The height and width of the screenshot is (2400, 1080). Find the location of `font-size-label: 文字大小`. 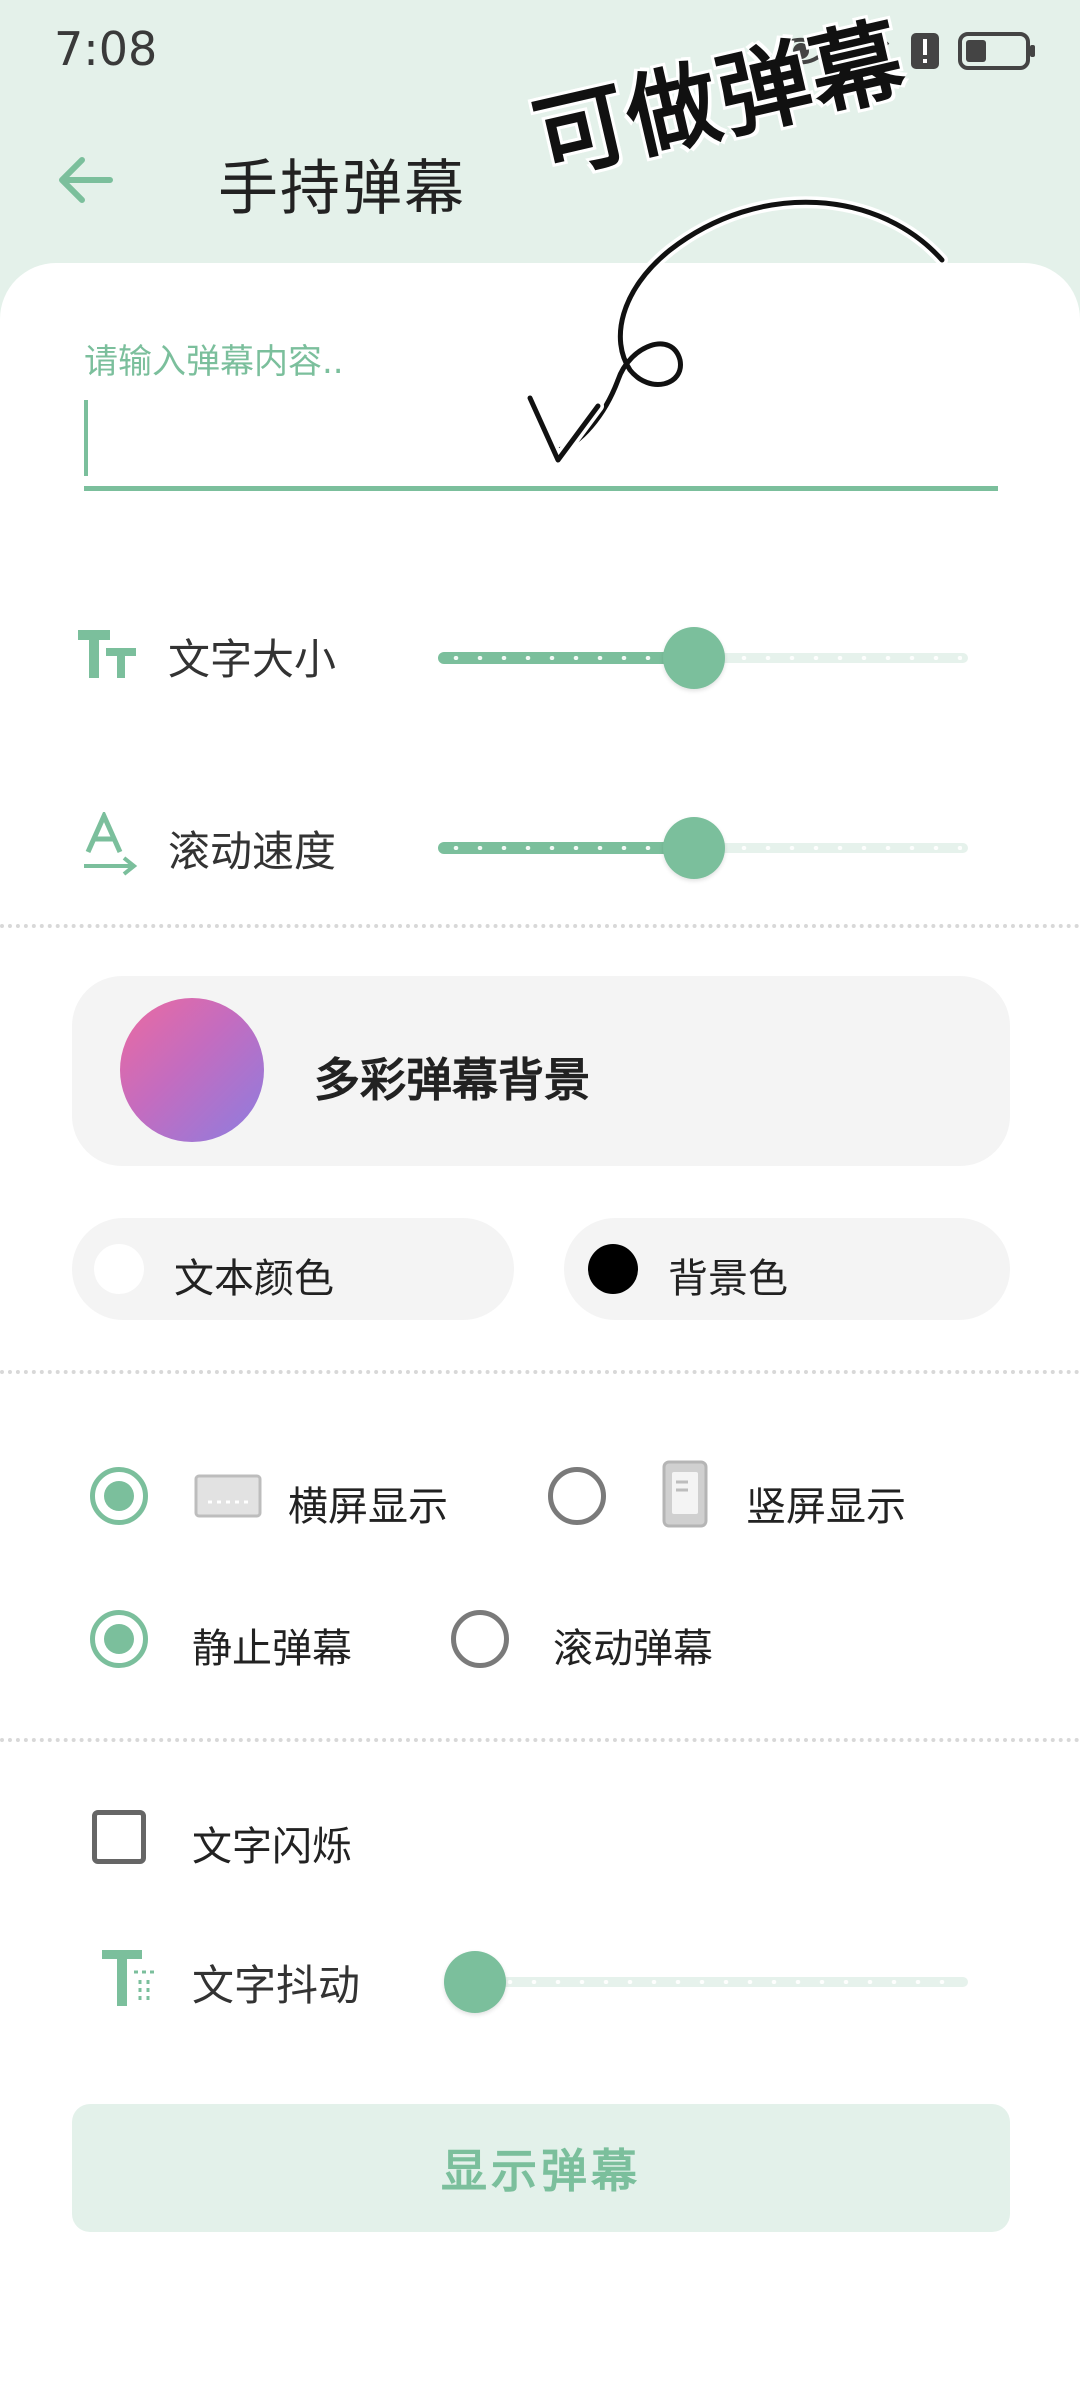

font-size-label: 文字大小 is located at coordinates (252, 659).